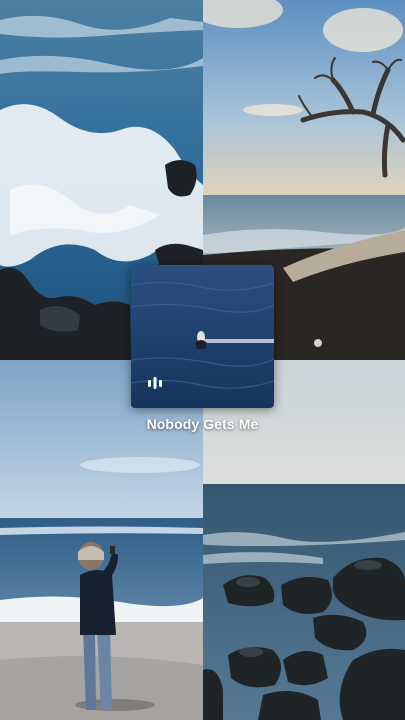 This screenshot has width=405, height=720. Describe the element at coordinates (155, 383) in the screenshot. I see `audio-waveform-icon` at that location.